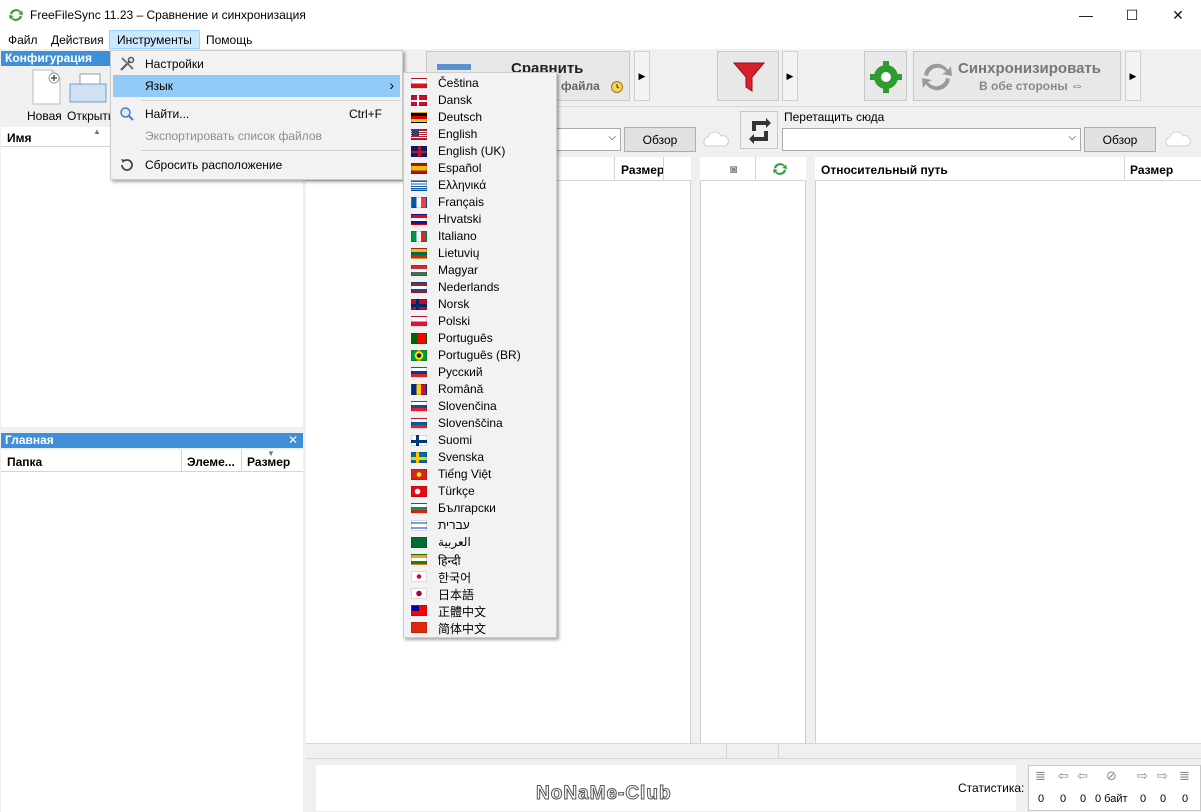  I want to click on language-item: Nederlands, so click(480, 287).